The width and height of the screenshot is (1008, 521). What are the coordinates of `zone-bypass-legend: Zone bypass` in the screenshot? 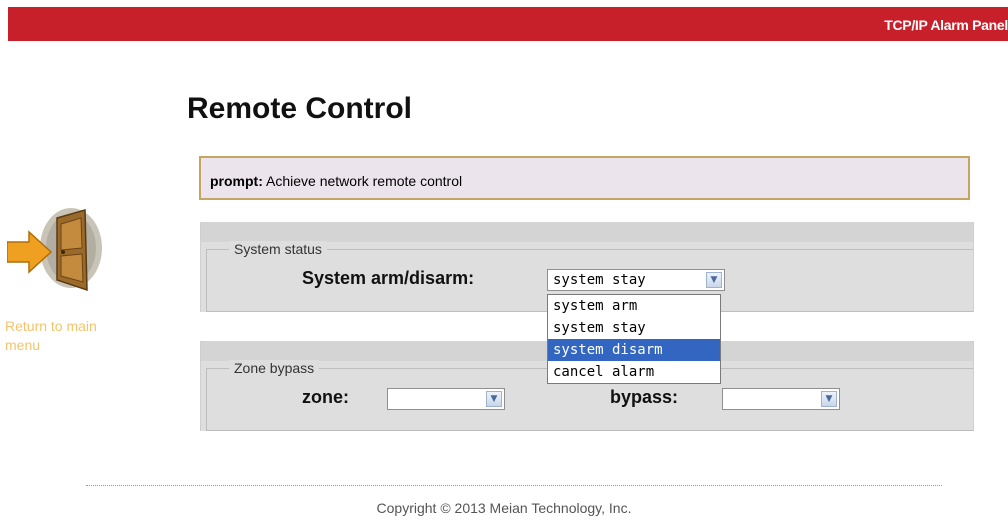 It's located at (274, 368).